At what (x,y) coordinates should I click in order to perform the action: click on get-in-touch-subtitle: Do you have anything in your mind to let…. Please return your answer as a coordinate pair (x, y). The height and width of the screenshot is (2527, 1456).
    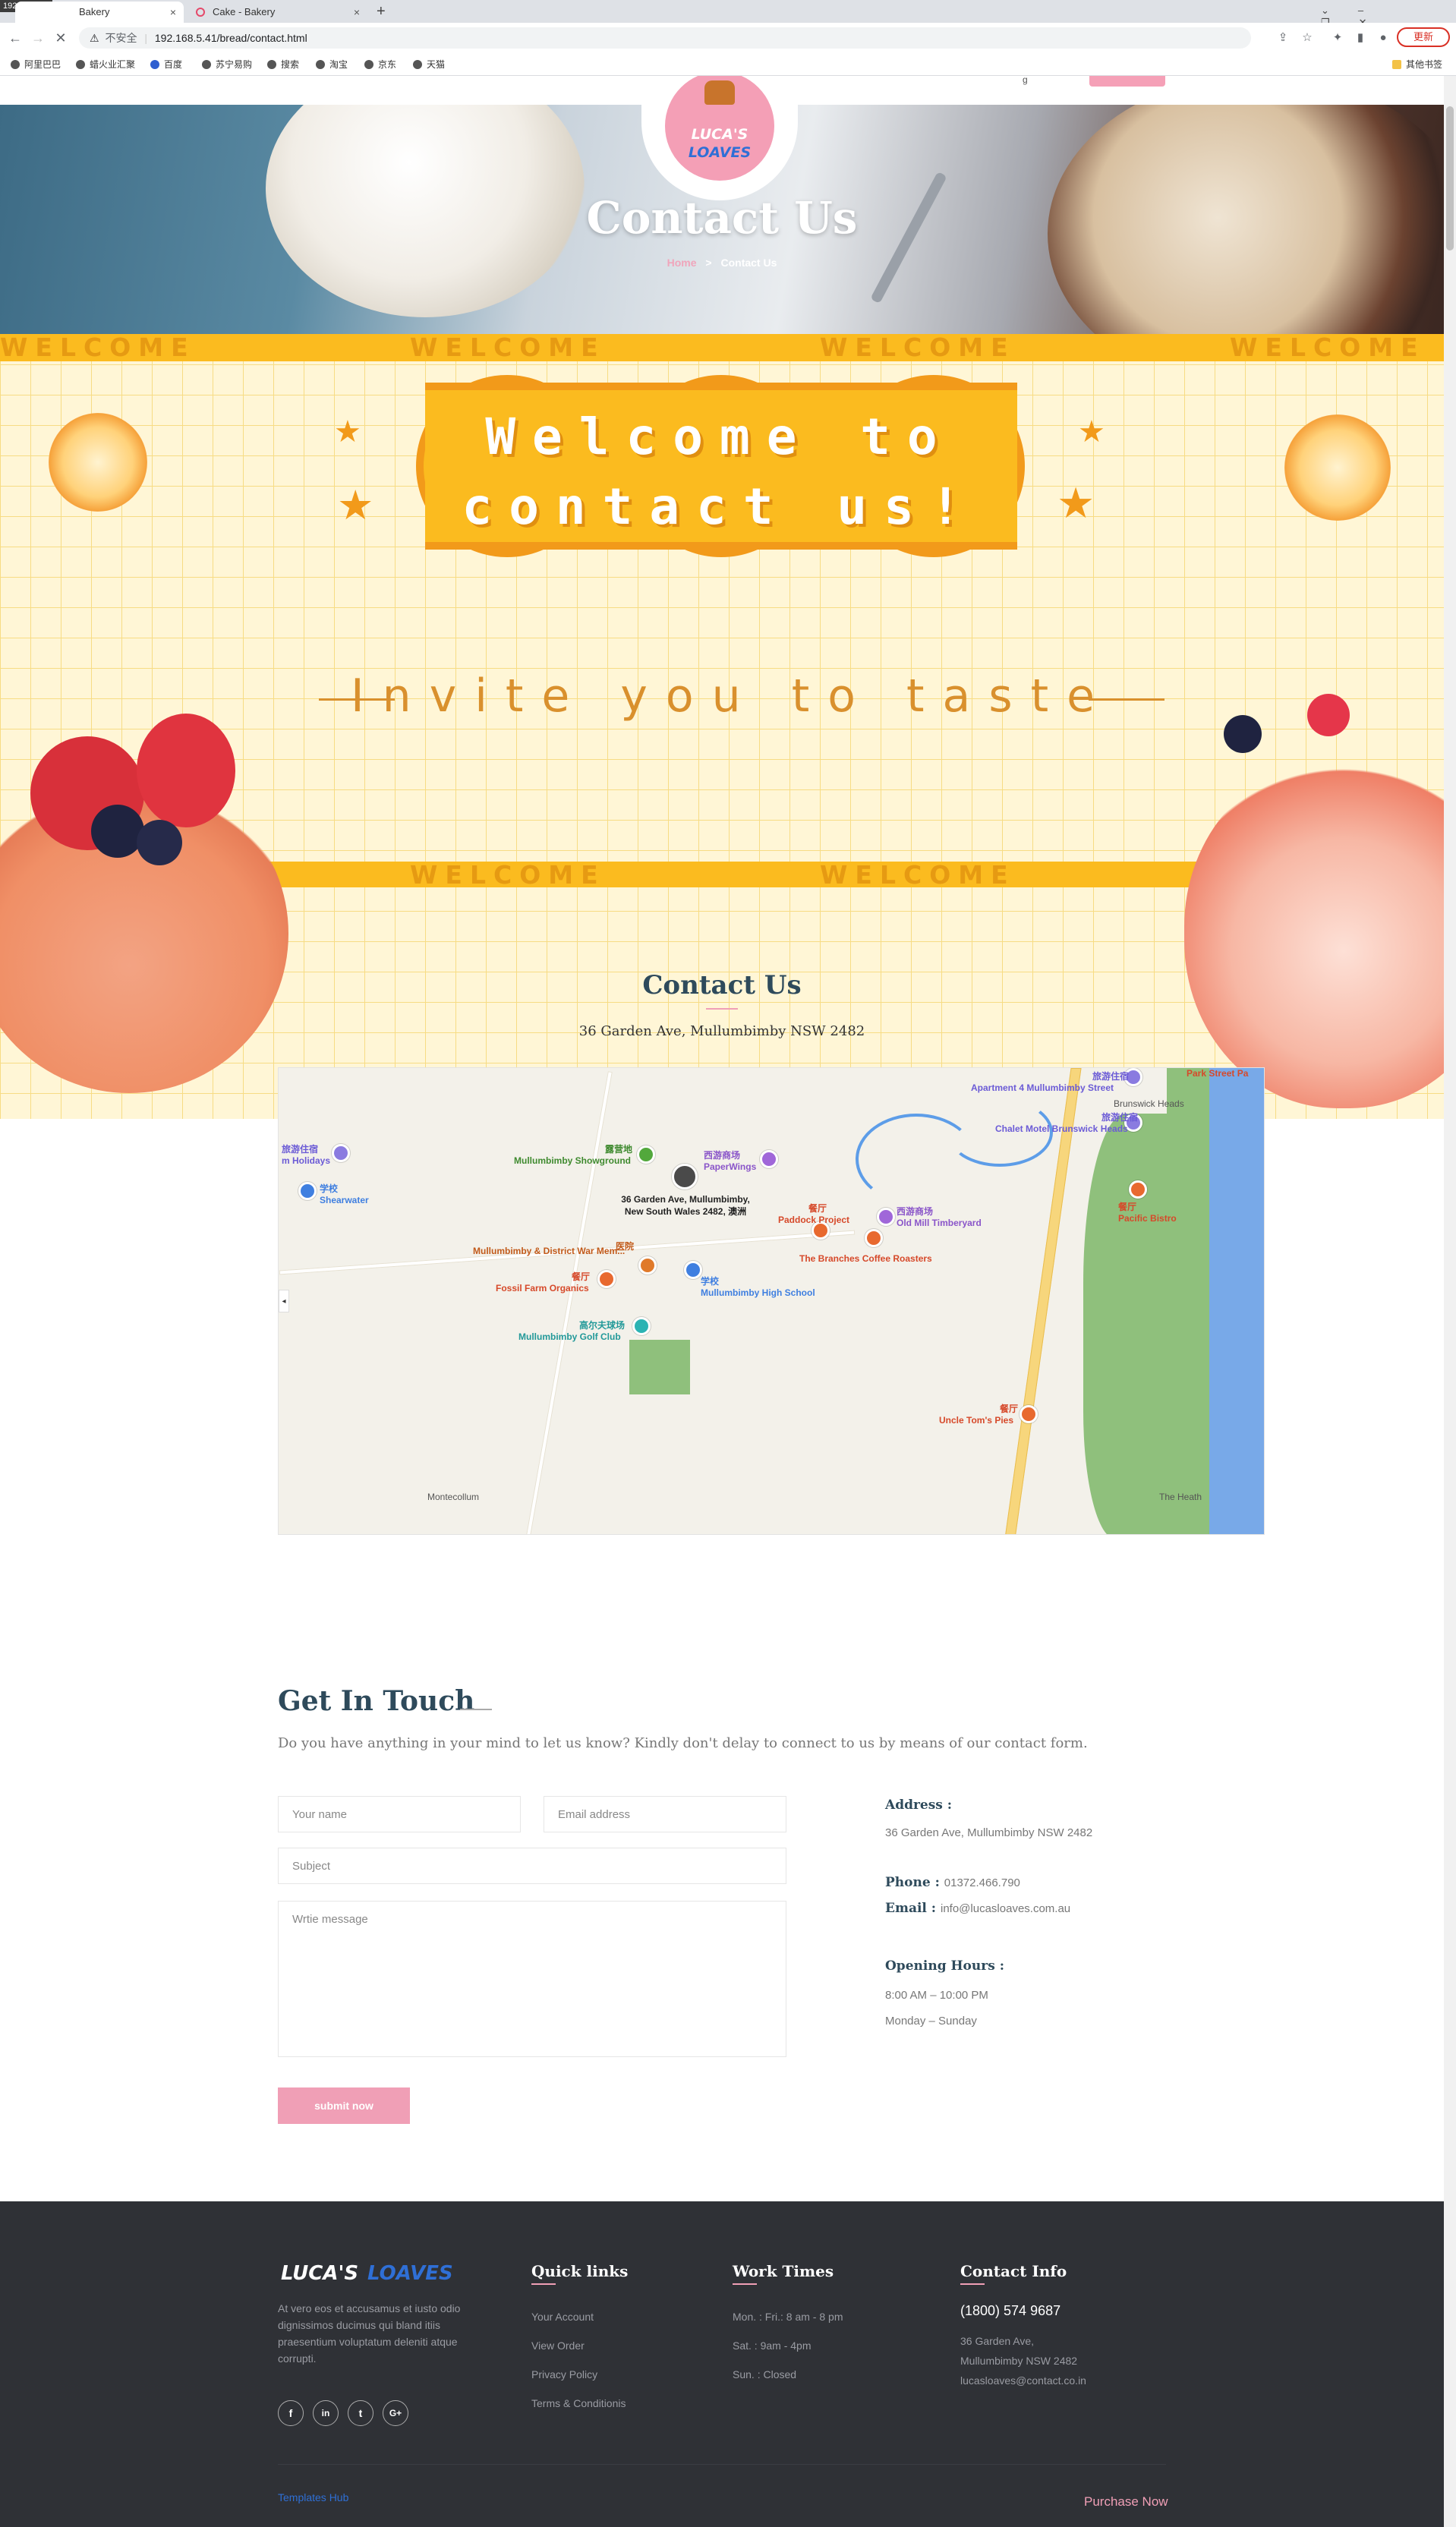
    Looking at the image, I should click on (683, 1743).